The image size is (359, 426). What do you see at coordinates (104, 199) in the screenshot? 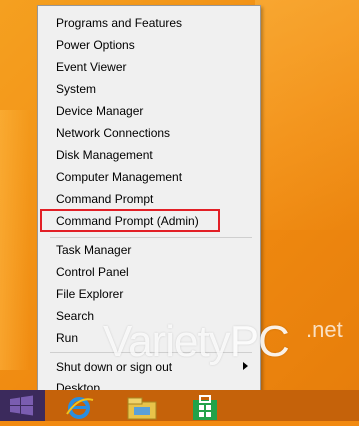
I see `menu-item-command-prompt: Command Prompt` at bounding box center [104, 199].